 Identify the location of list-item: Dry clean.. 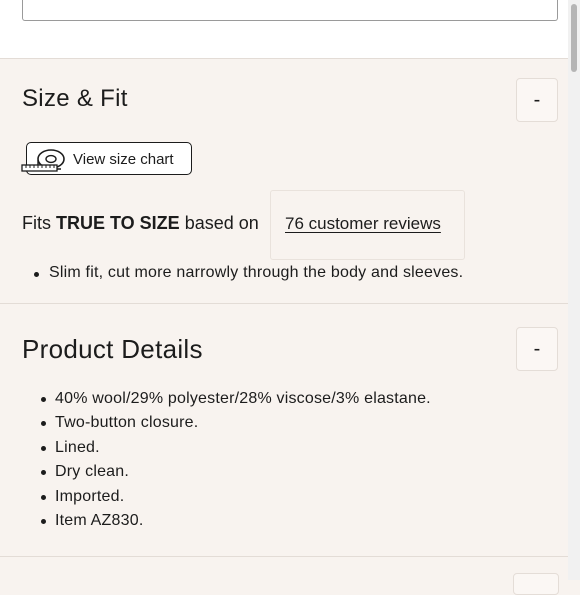
(236, 474).